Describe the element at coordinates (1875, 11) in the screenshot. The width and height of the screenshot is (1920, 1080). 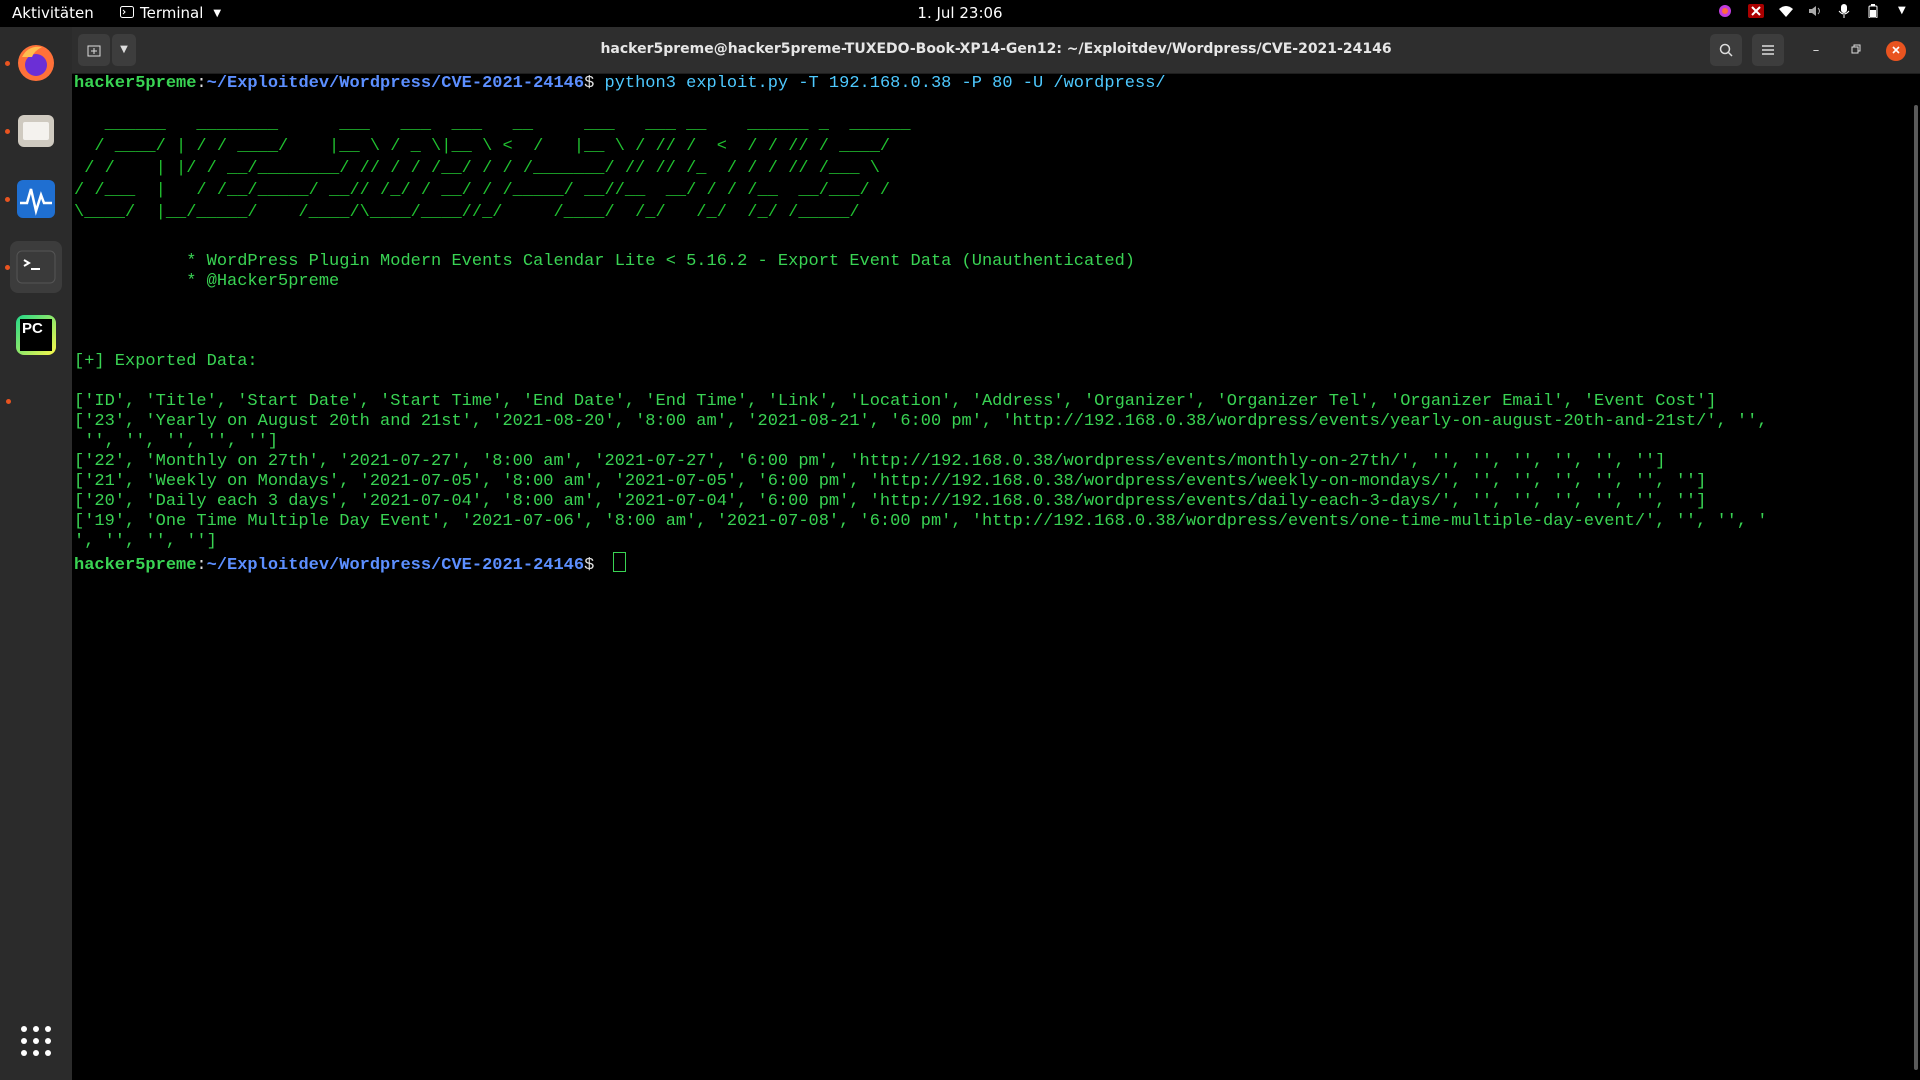
I see `battery-icon` at that location.